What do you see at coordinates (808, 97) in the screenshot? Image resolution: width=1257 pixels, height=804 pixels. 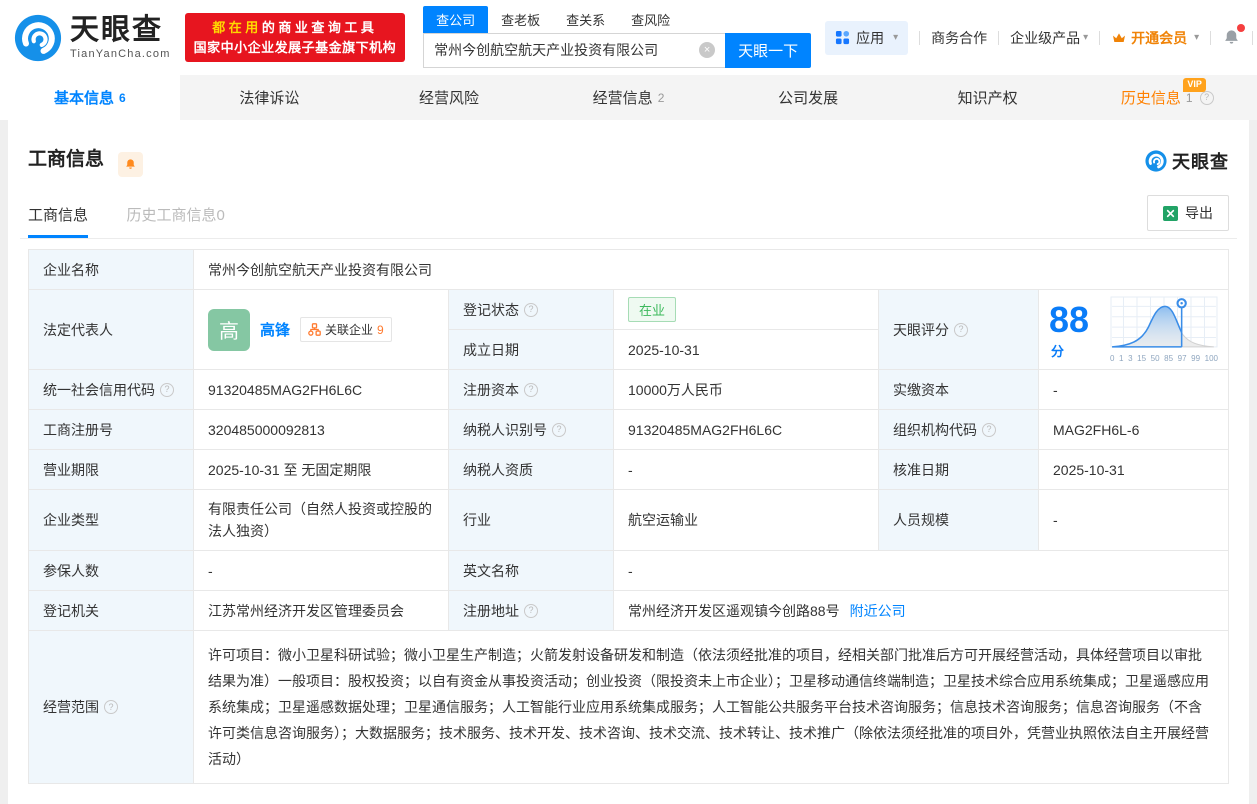 I see `tab-company-development: 公司发展` at bounding box center [808, 97].